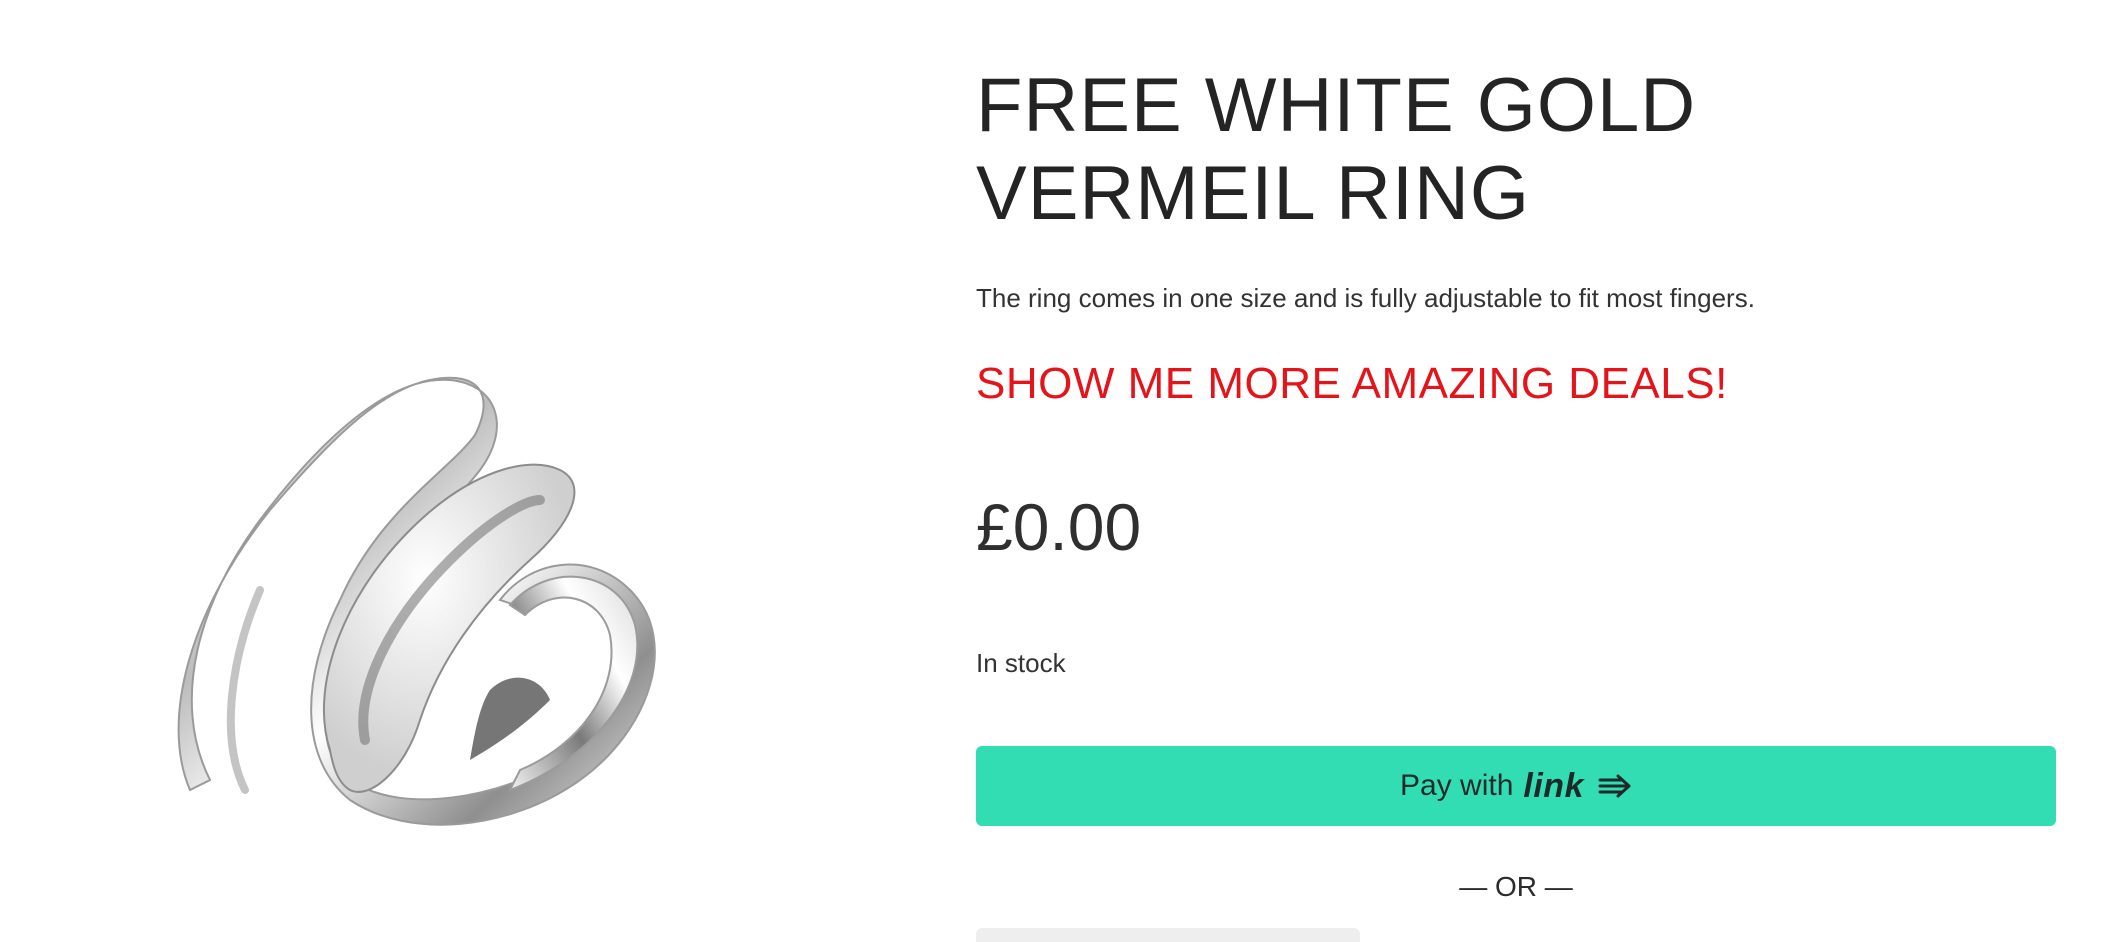  Describe the element at coordinates (1021, 663) in the screenshot. I see `stock-status: In stock` at that location.